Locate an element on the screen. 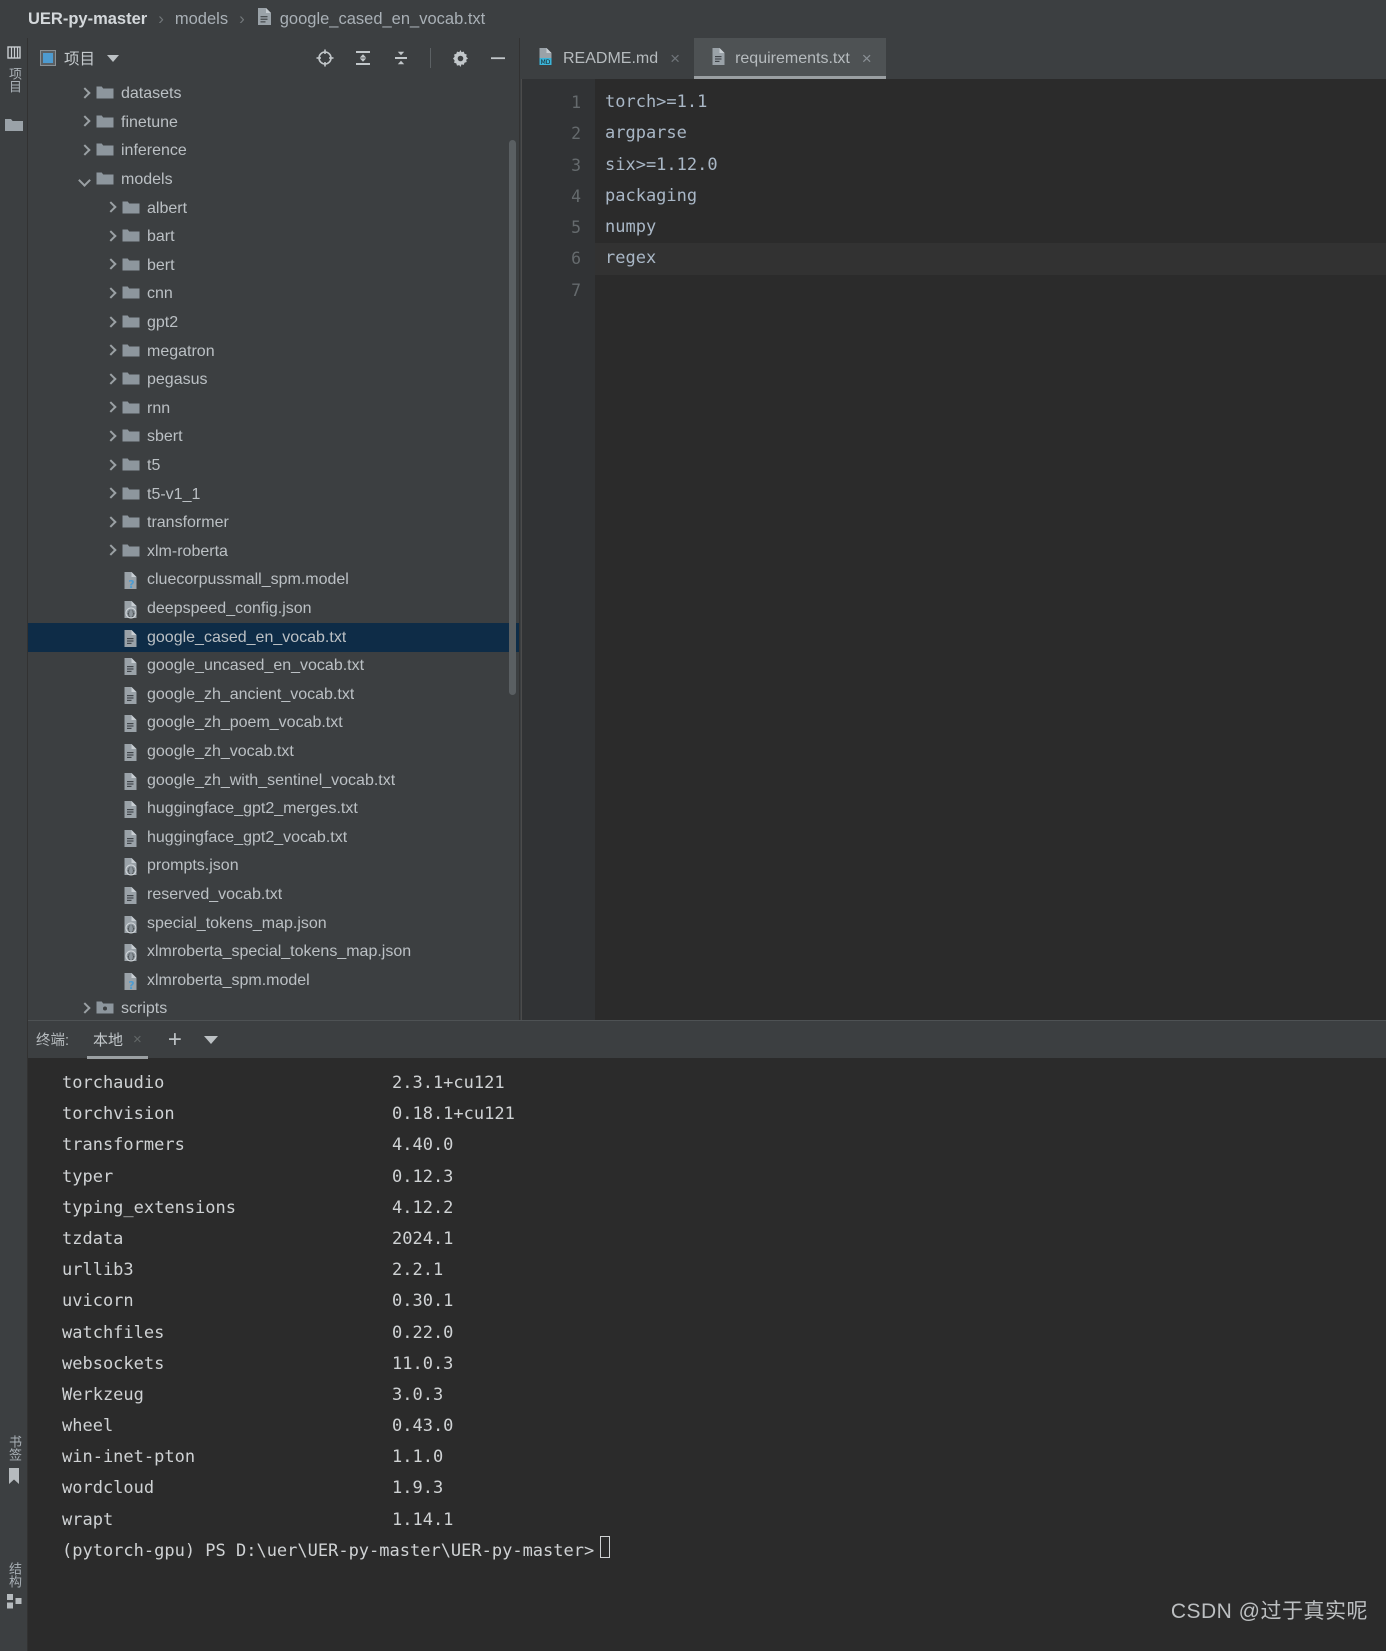  tree-folder-row: inference is located at coordinates (273, 151).